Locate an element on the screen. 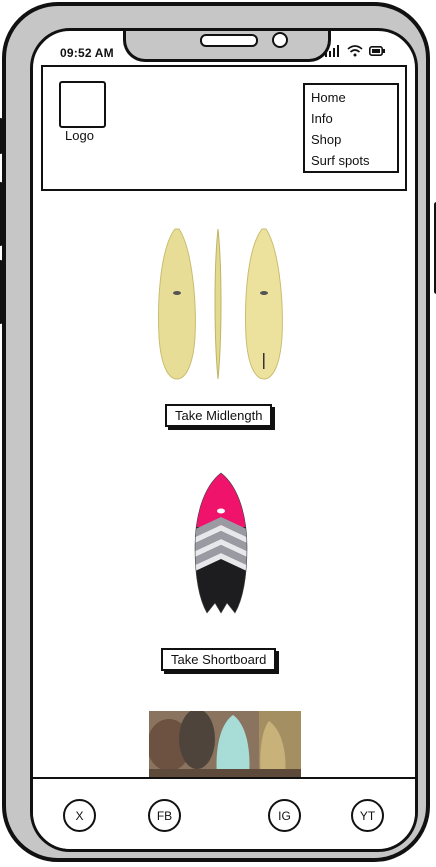  take-midlength-button: Take Midlength is located at coordinates (219, 415).